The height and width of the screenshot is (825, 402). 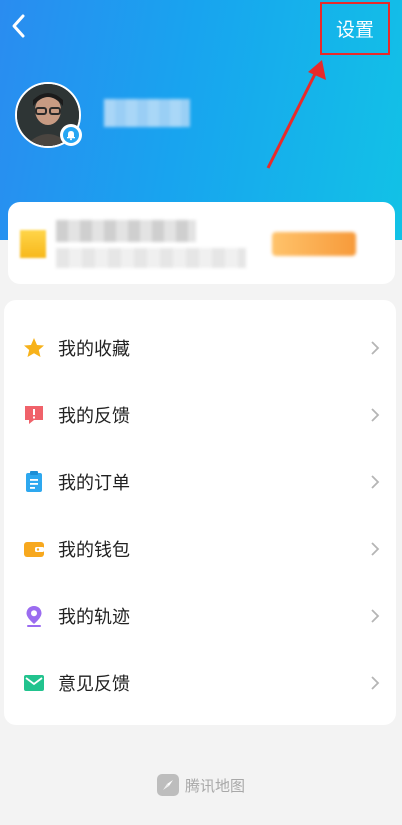 What do you see at coordinates (296, 114) in the screenshot?
I see `annotation-arrow` at bounding box center [296, 114].